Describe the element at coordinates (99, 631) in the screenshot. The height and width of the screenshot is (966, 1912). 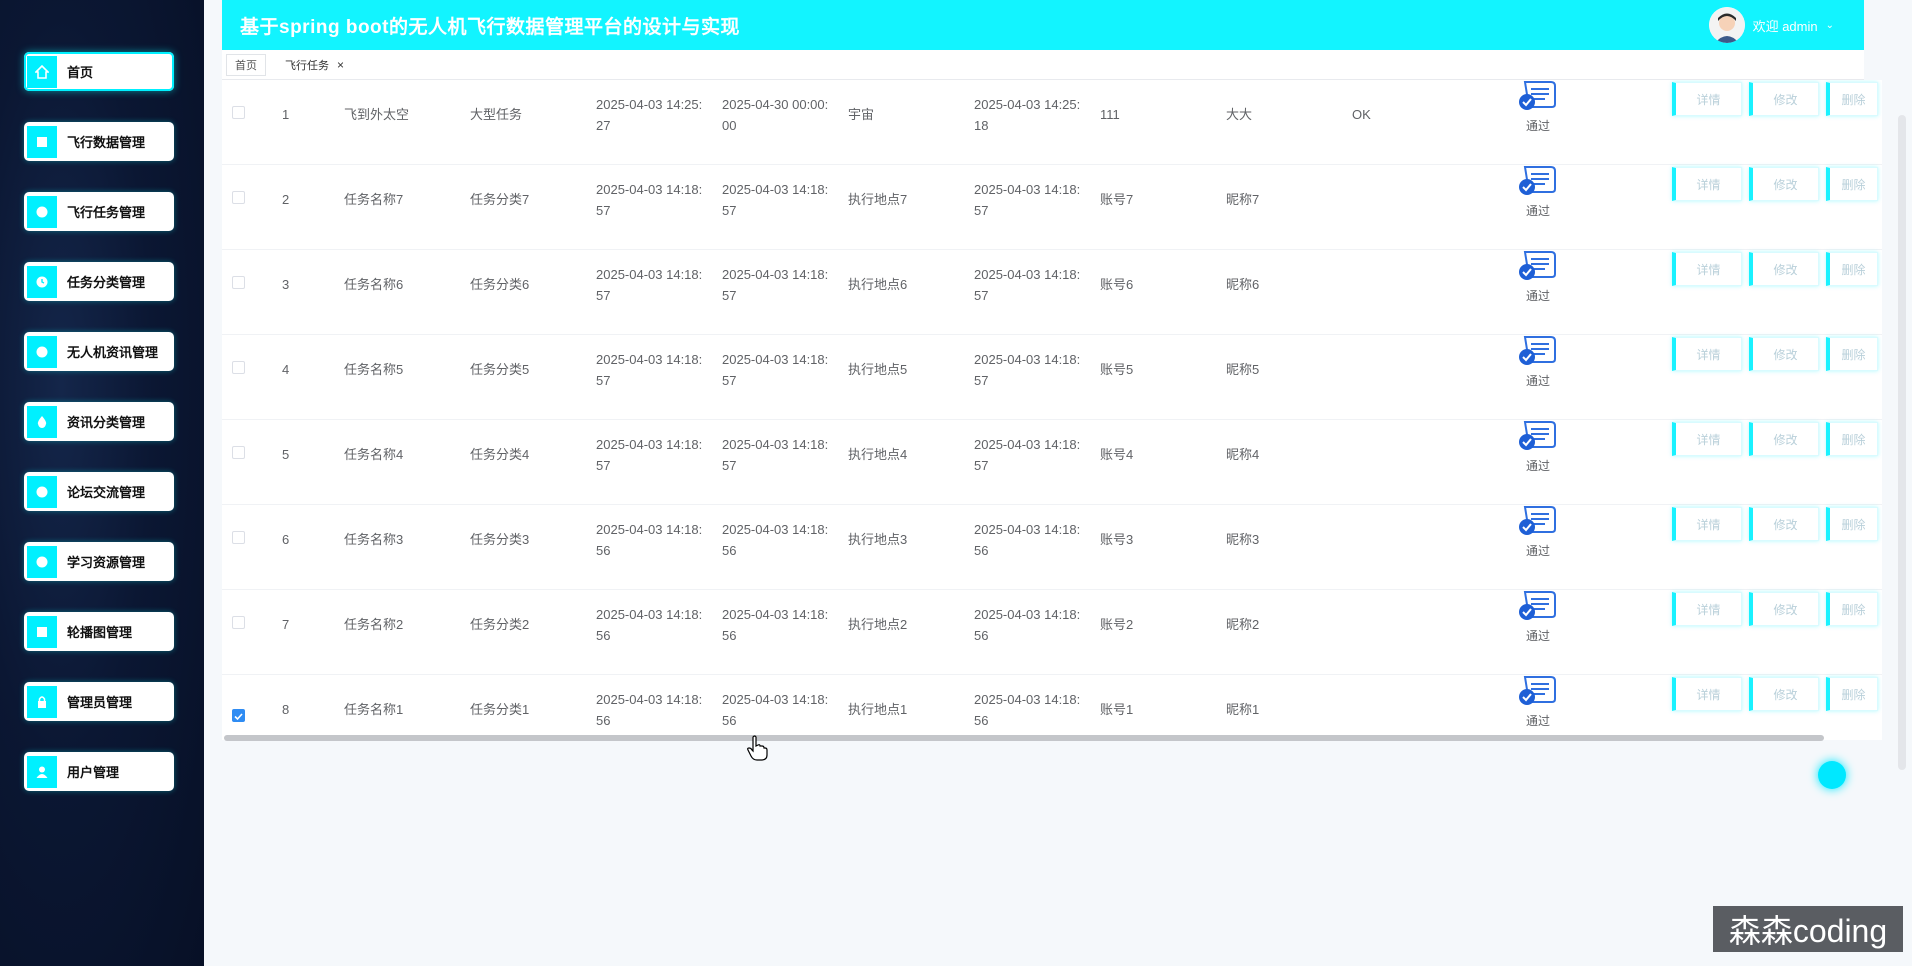
I see `sidebar-item-8: 轮播图管理` at that location.